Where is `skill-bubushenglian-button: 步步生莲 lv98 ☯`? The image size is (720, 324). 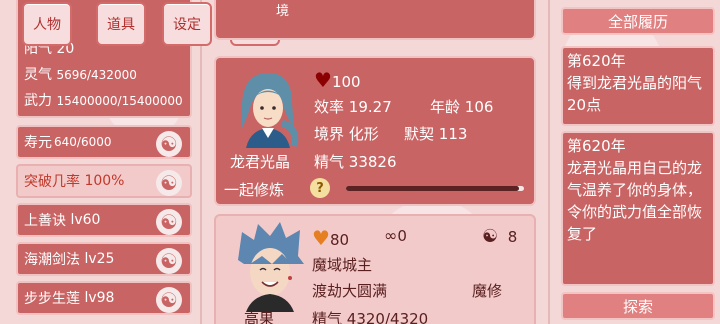
skill-bubushenglian-button: 步步生莲 lv98 ☯ is located at coordinates (104, 298).